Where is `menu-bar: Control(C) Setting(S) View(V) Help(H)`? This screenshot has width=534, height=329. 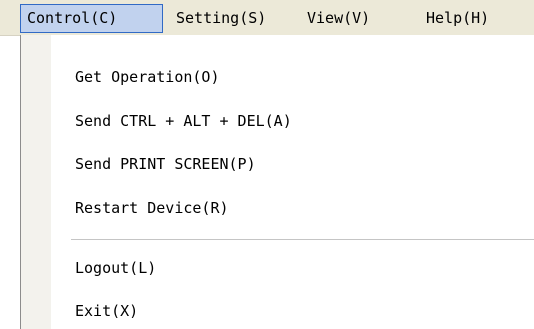 menu-bar: Control(C) Setting(S) View(V) Help(H) is located at coordinates (267, 18).